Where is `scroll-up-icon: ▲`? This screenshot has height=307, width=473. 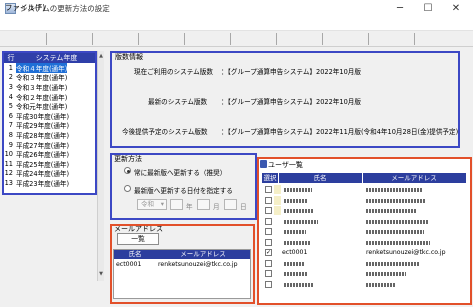 scroll-up-icon: ▲ is located at coordinates (101, 57).